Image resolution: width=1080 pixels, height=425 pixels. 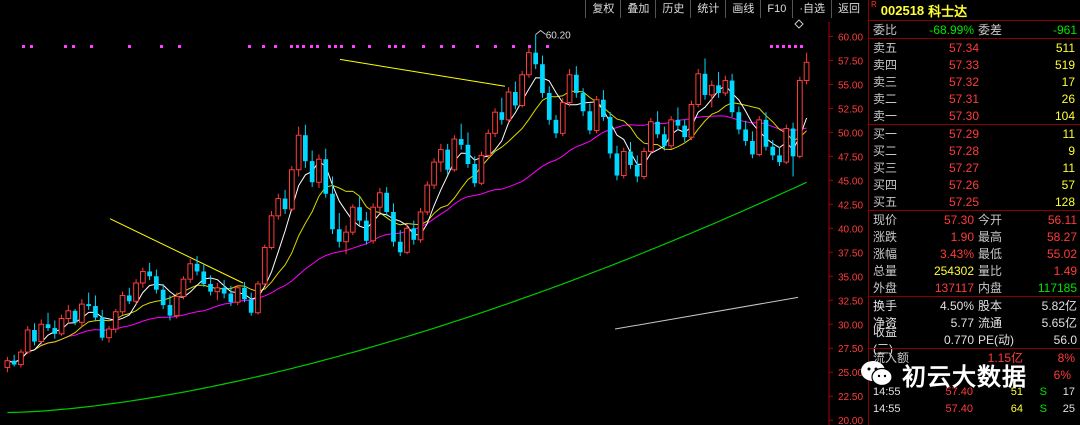 What do you see at coordinates (974, 115) in the screenshot?
I see `ask-row-1: 卖一 57.30 104` at bounding box center [974, 115].